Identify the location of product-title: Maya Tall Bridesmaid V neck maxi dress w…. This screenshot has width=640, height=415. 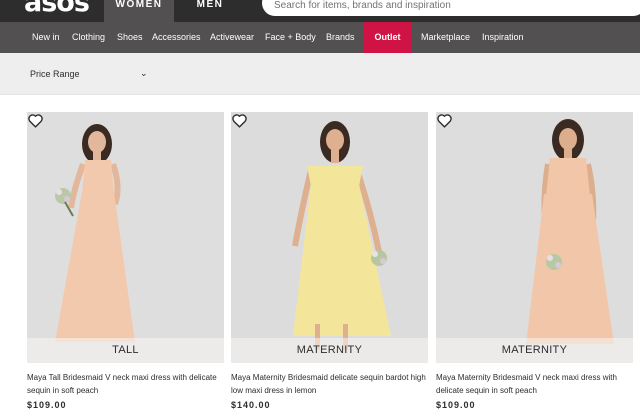
(127, 384).